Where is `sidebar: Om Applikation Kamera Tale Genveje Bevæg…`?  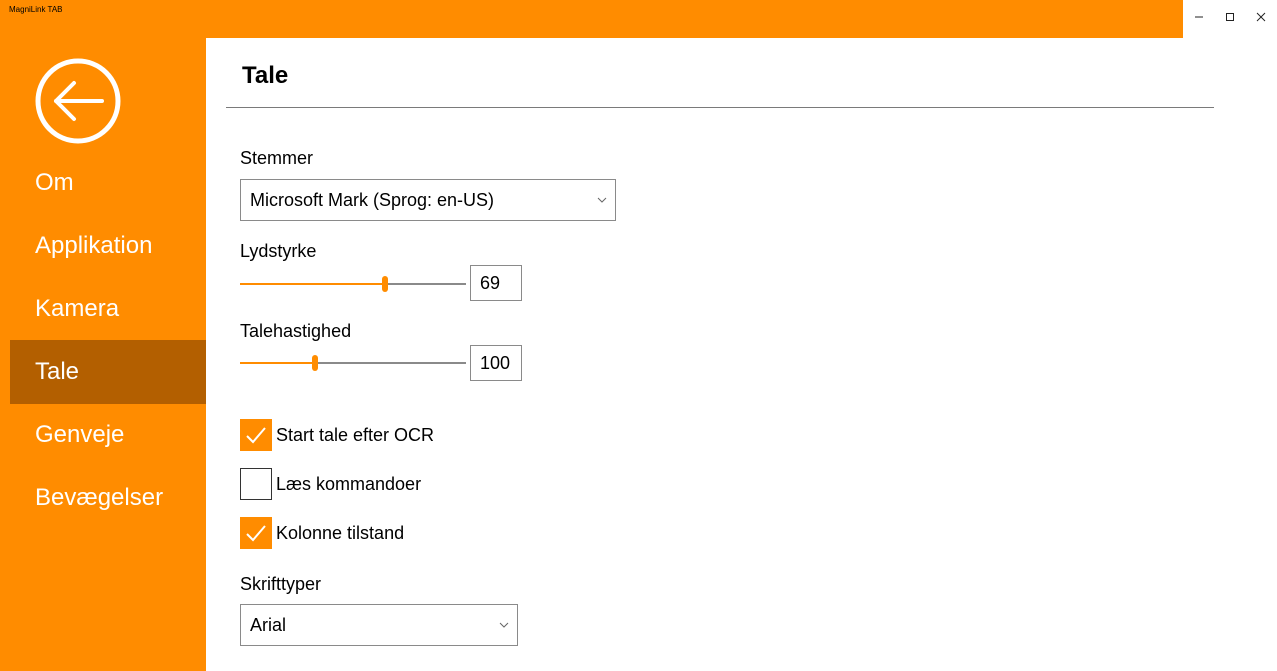
sidebar: Om Applikation Kamera Tale Genveje Bevæg… is located at coordinates (108, 354).